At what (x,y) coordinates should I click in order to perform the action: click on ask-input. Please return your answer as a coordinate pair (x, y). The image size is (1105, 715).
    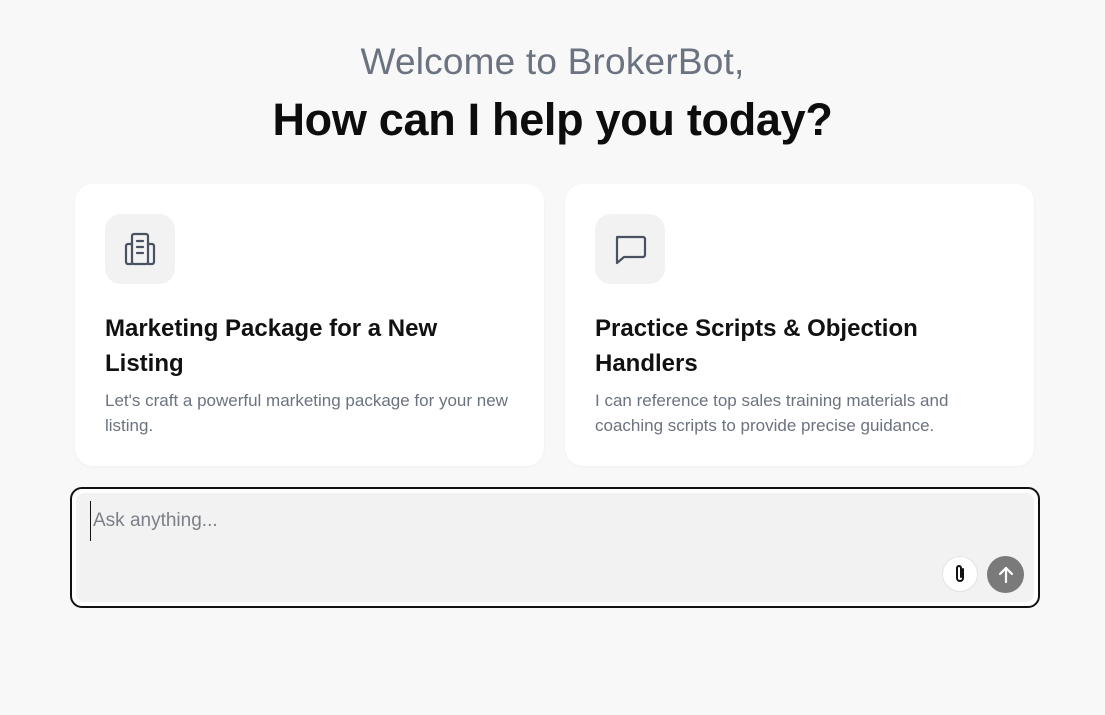
    Looking at the image, I should click on (501, 521).